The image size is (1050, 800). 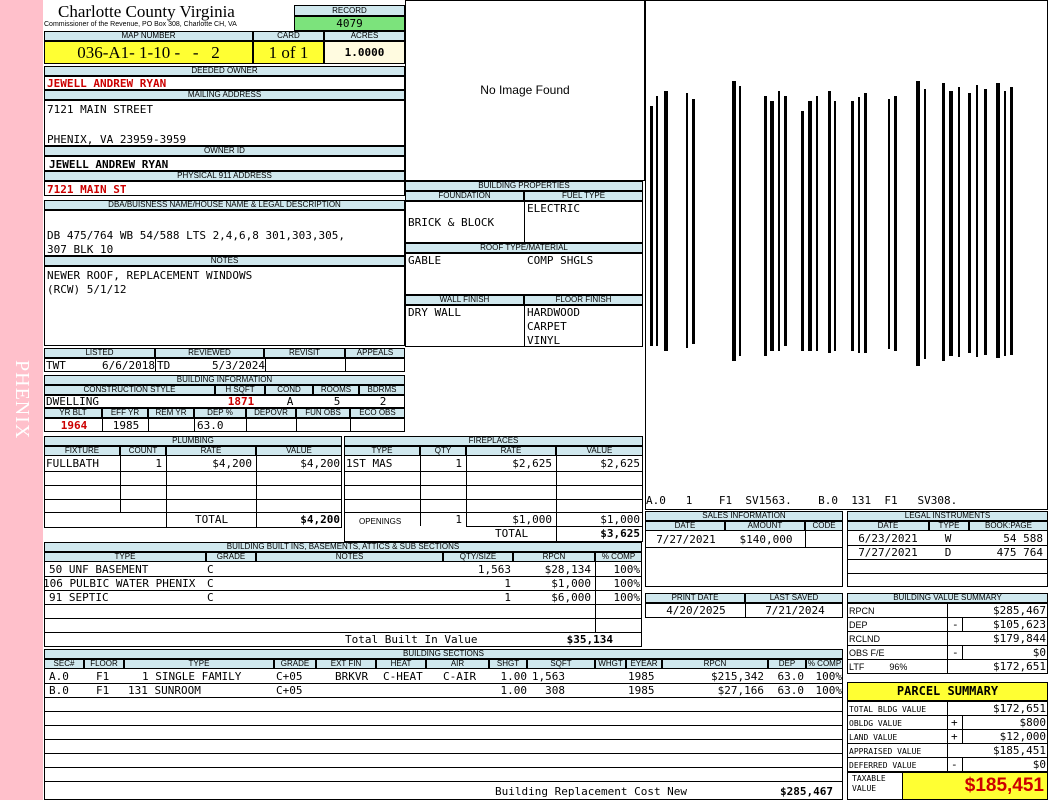 What do you see at coordinates (627, 583) in the screenshot?
I see `builtin-row2-comp: 100%` at bounding box center [627, 583].